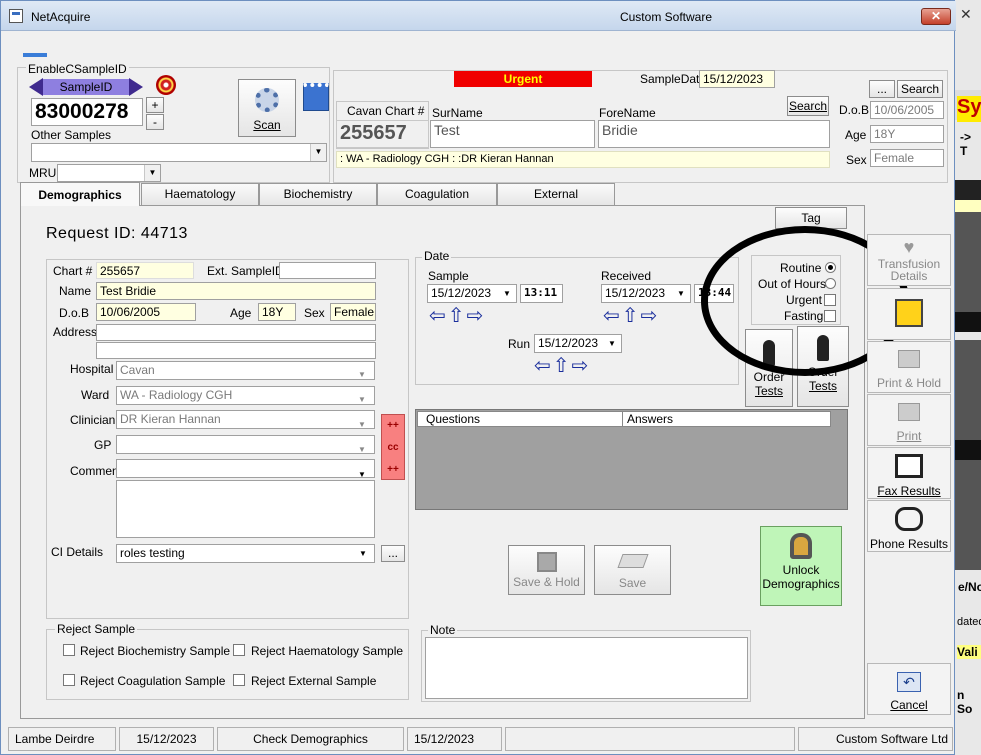  Describe the element at coordinates (801, 584) in the screenshot. I see `demographics-label: Demographics` at that location.